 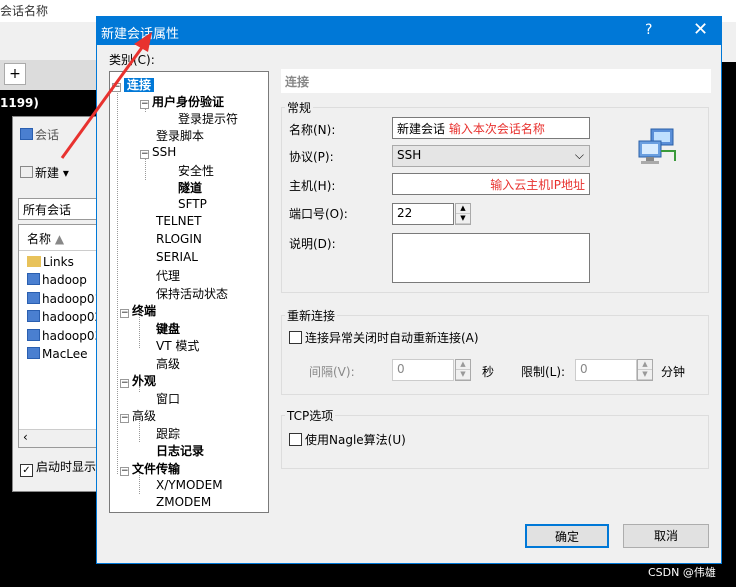 I want to click on annotation-arrow, so click(x=106, y=95).